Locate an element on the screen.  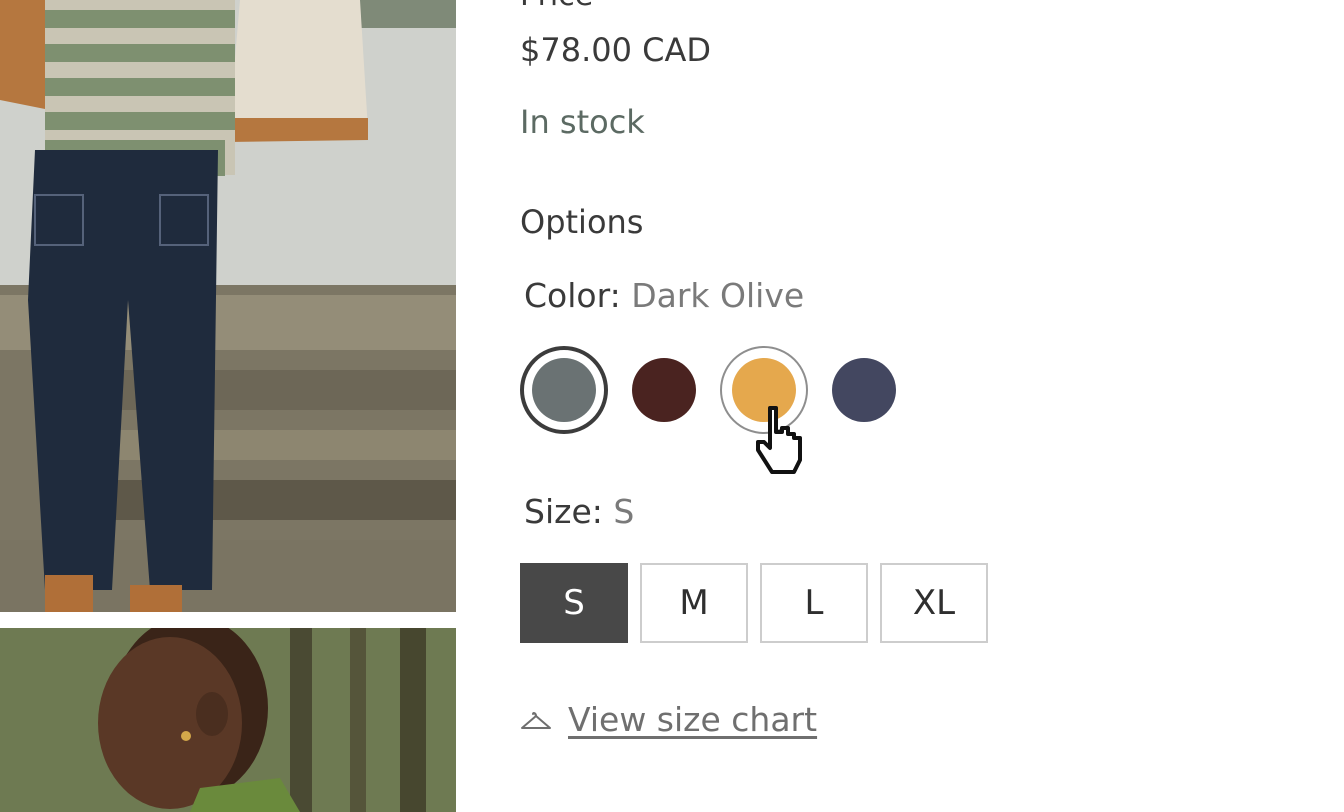
color-label: Color: is located at coordinates (572, 295).